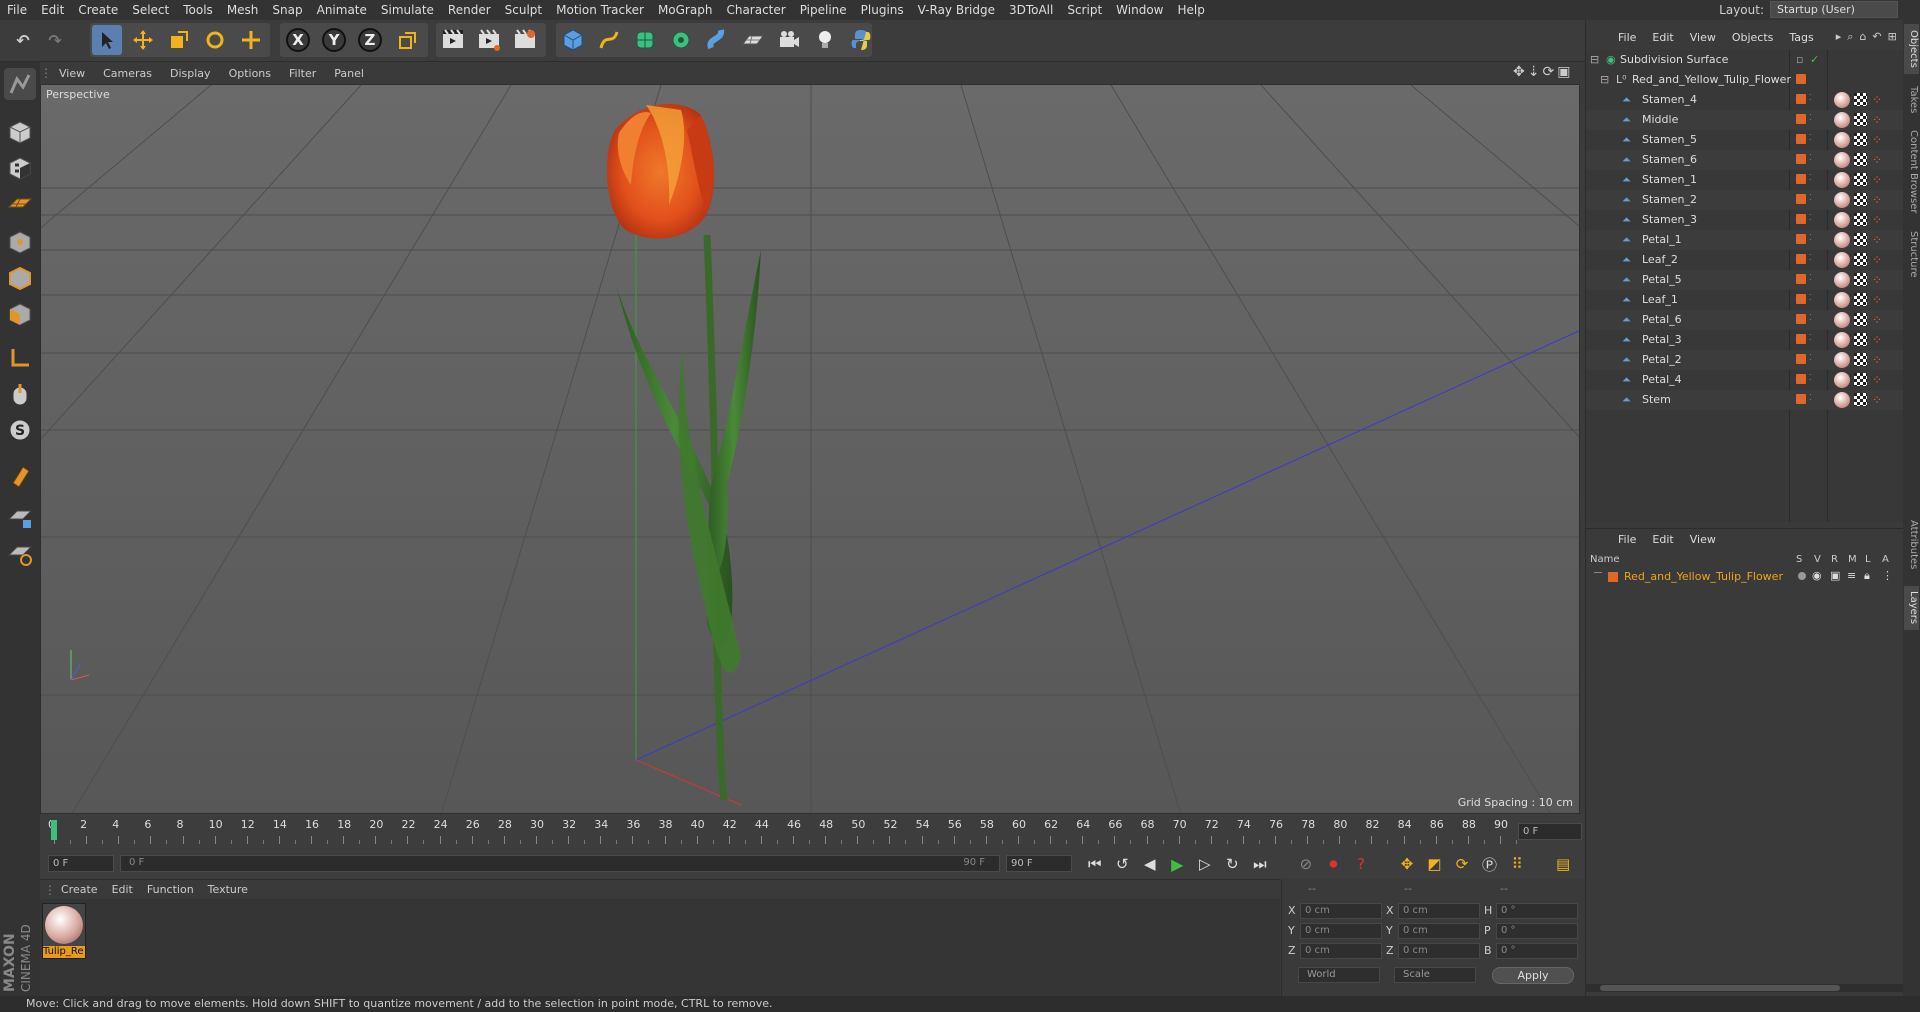 Image resolution: width=1920 pixels, height=1012 pixels. Describe the element at coordinates (20, 132) in the screenshot. I see `model-mode-icon` at that location.